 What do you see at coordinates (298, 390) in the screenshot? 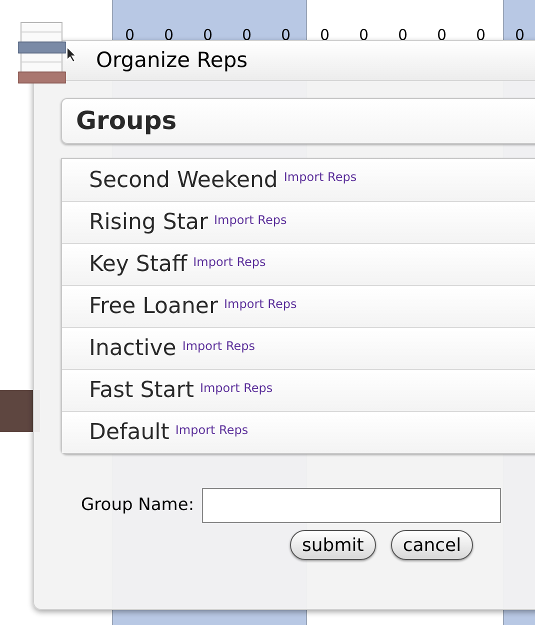
I see `group-row: Fast Start Import Reps` at bounding box center [298, 390].